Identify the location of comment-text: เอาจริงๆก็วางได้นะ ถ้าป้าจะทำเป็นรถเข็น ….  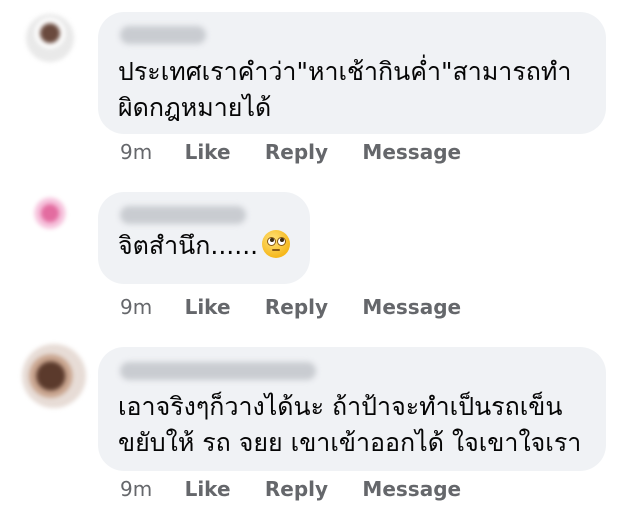
(349, 425).